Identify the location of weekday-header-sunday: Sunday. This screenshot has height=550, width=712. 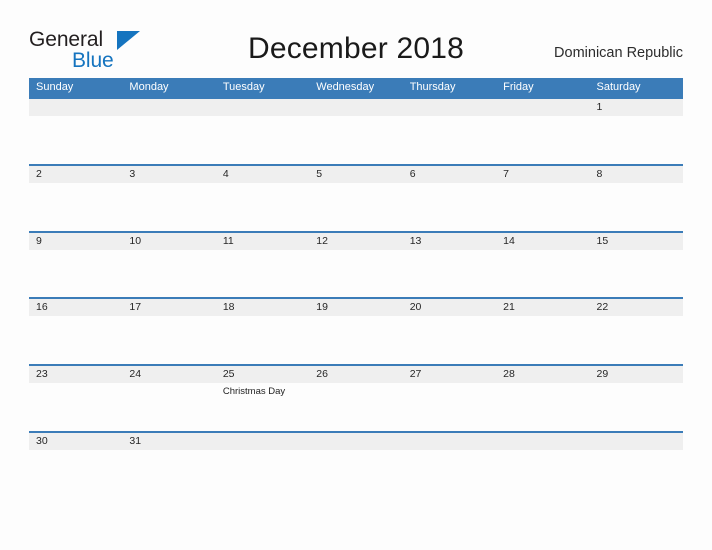
(55, 87).